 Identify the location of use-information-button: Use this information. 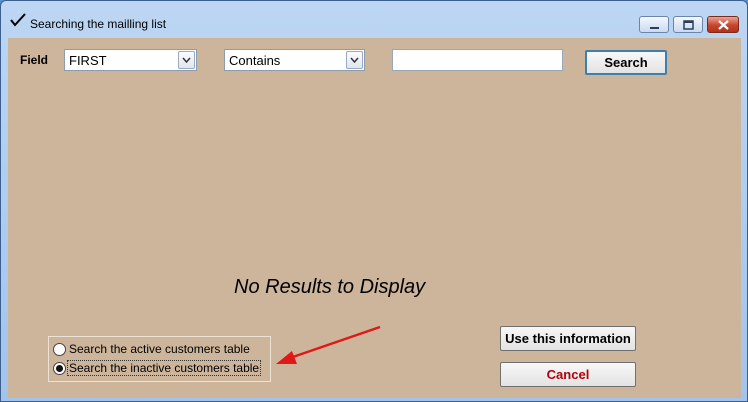
(568, 338).